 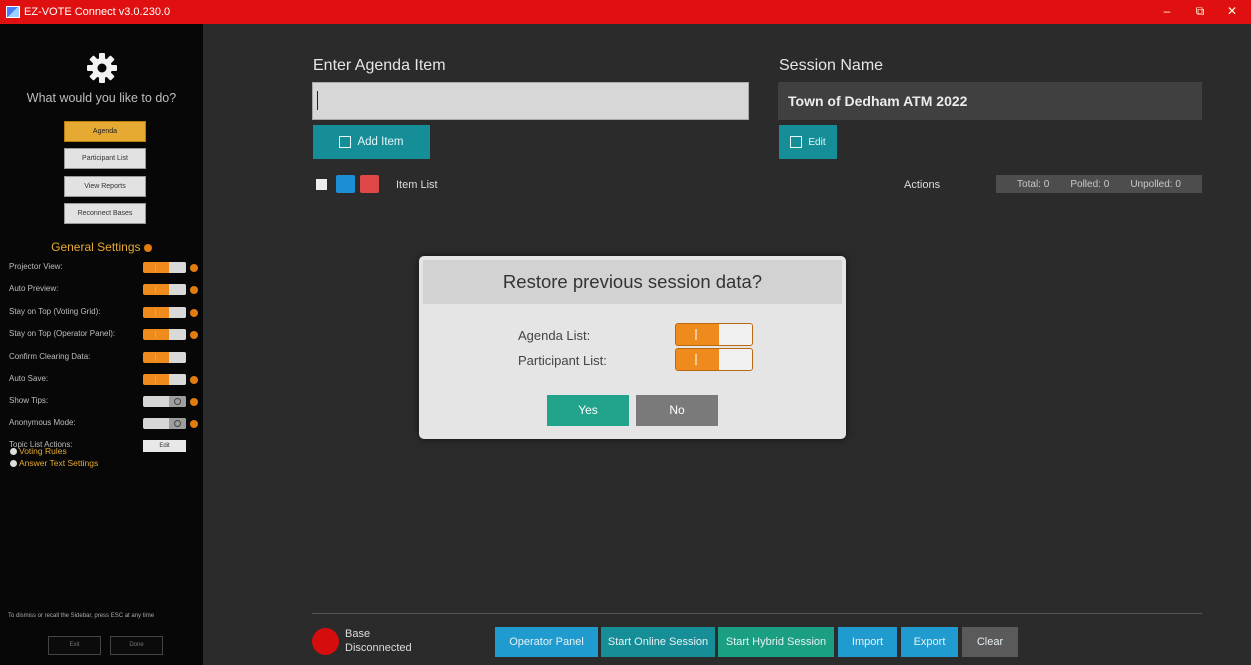 What do you see at coordinates (104, 424) in the screenshot?
I see `setting-anonymous-mode: Anonymous Mode:` at bounding box center [104, 424].